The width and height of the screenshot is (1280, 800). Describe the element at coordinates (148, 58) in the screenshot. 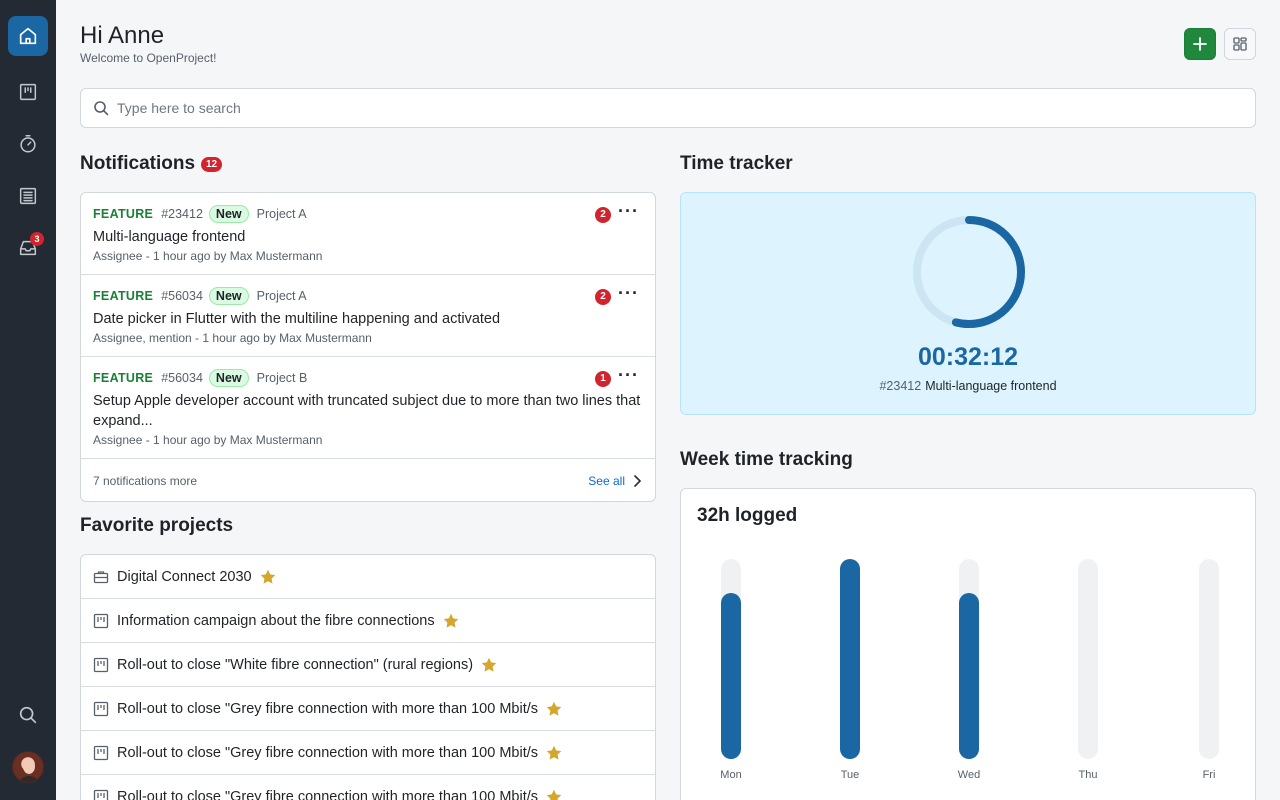

I see `page-subtitle: Welcome to OpenProject!` at that location.